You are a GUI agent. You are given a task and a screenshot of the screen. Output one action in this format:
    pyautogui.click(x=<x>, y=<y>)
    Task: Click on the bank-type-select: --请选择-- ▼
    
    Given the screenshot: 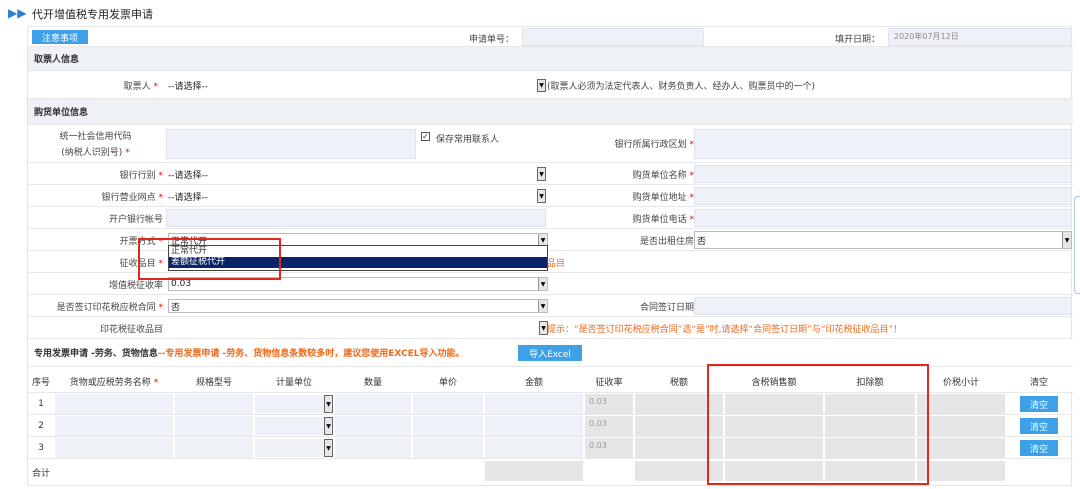 What is the action you would take?
    pyautogui.click(x=356, y=174)
    